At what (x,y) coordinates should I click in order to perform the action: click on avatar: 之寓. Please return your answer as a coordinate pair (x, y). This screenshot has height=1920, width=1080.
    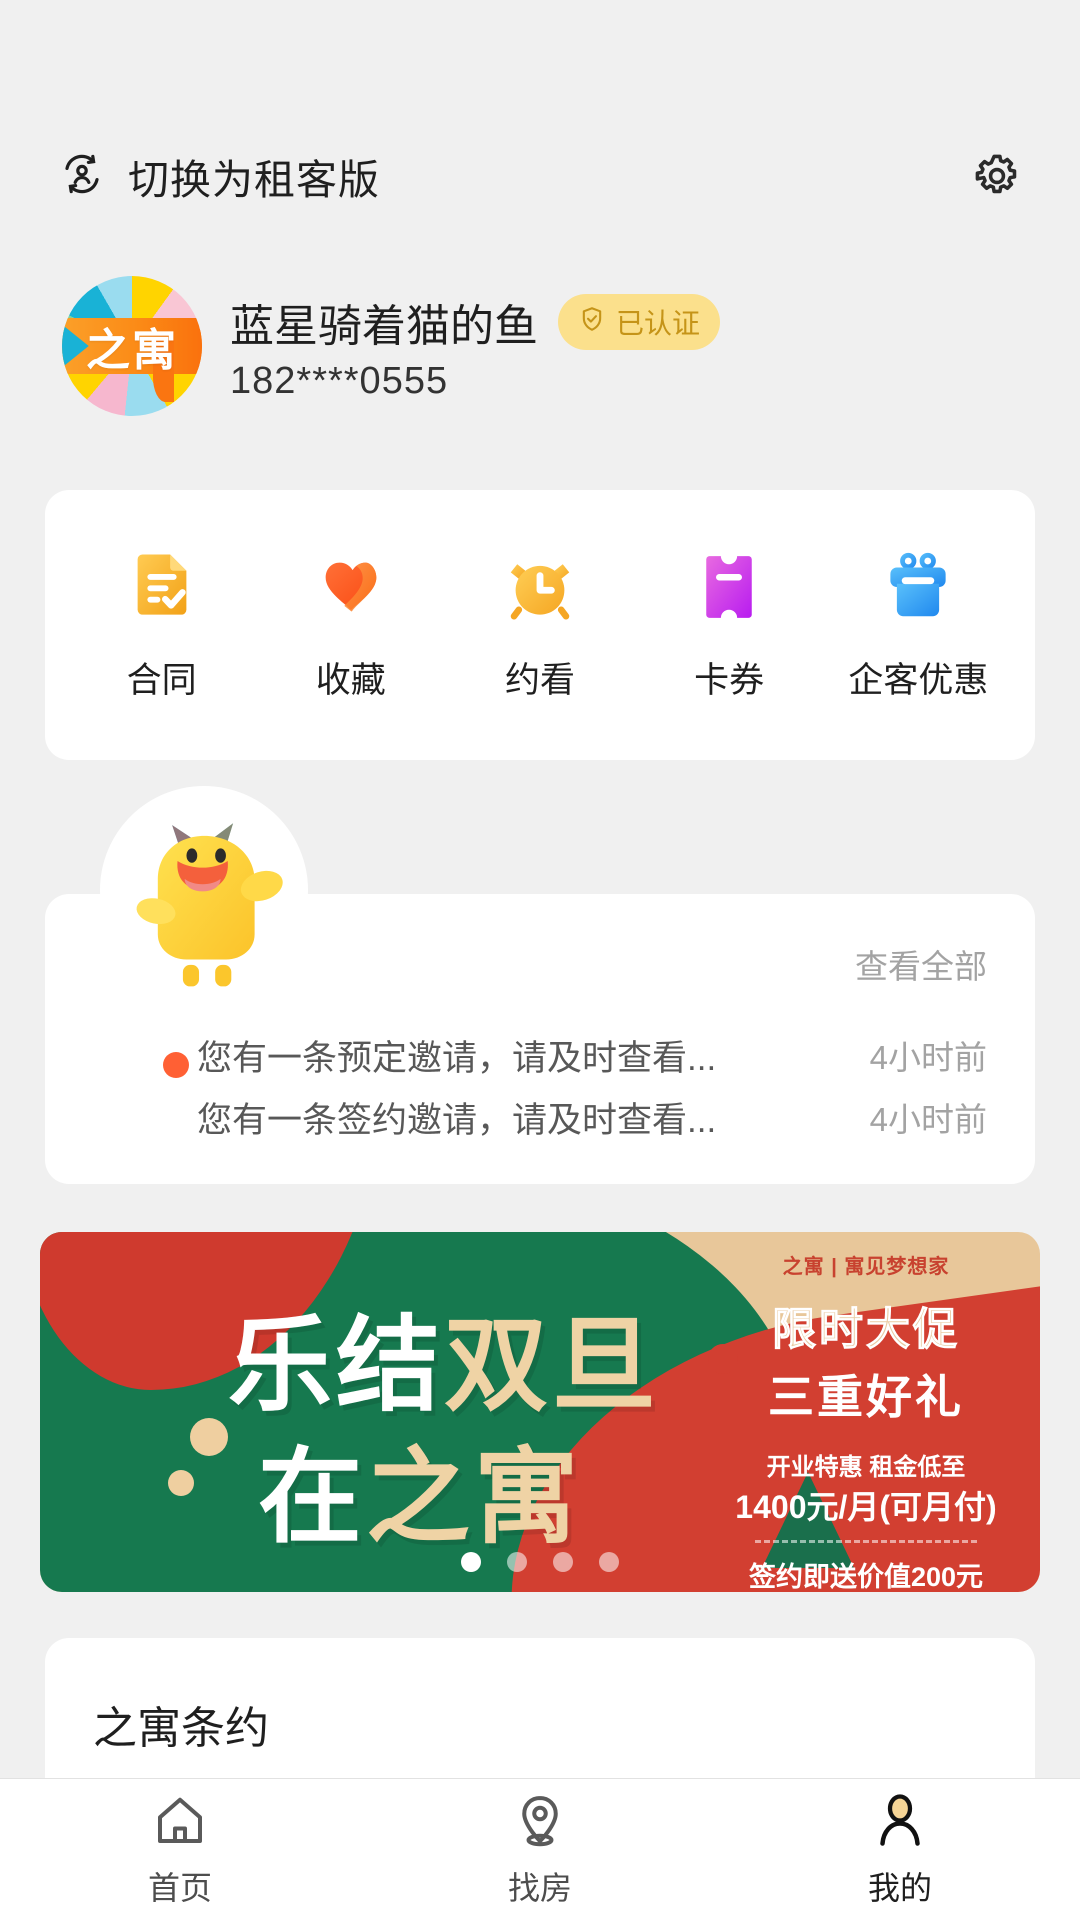
    Looking at the image, I should click on (132, 346).